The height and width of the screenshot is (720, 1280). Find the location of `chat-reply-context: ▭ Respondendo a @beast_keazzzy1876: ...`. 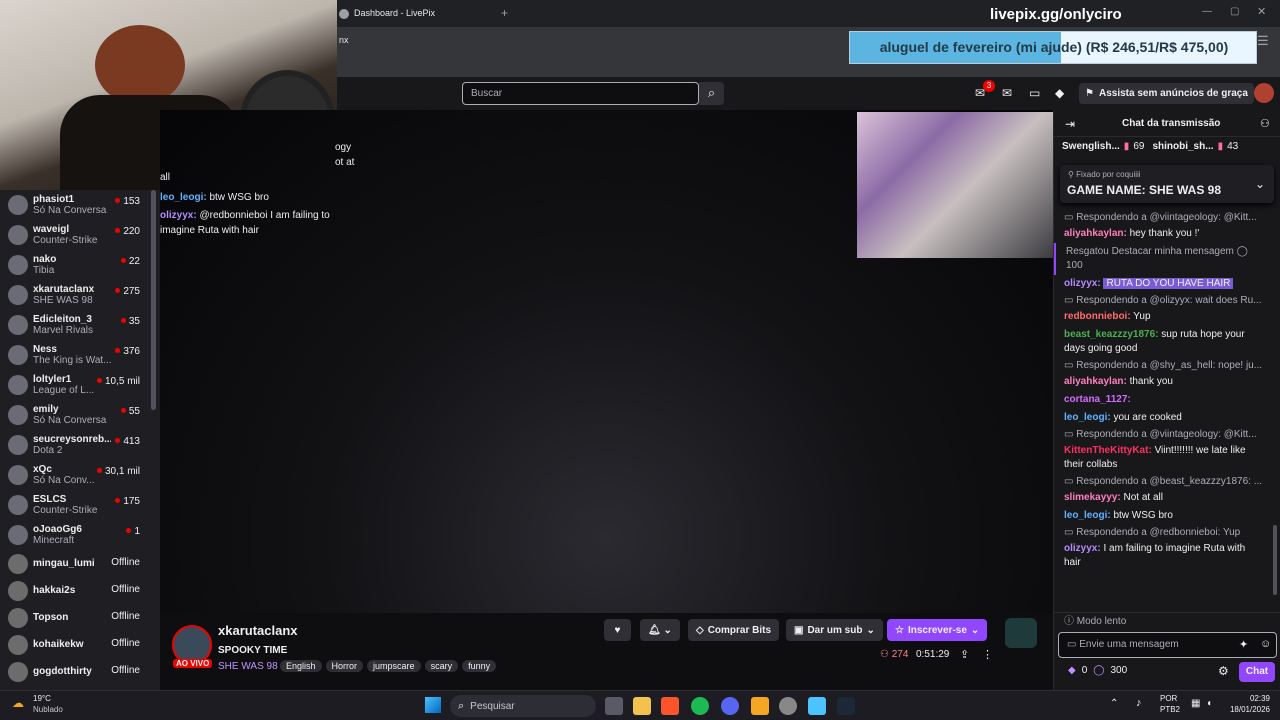

chat-reply-context: ▭ Respondendo a @beast_keazzzy1876: ... is located at coordinates (1164, 481).